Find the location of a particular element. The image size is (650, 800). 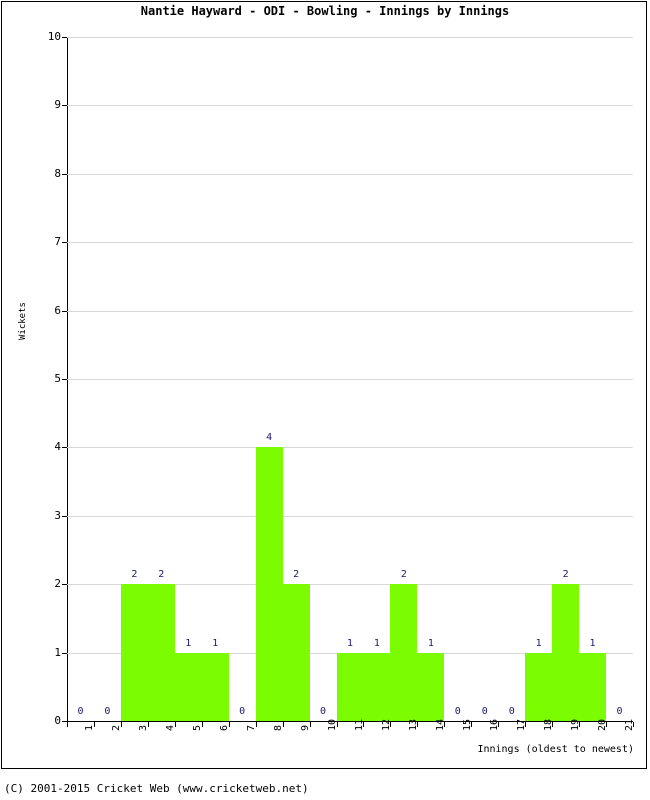

x-axis-label: Innings (oldest to newest) is located at coordinates (555, 749).